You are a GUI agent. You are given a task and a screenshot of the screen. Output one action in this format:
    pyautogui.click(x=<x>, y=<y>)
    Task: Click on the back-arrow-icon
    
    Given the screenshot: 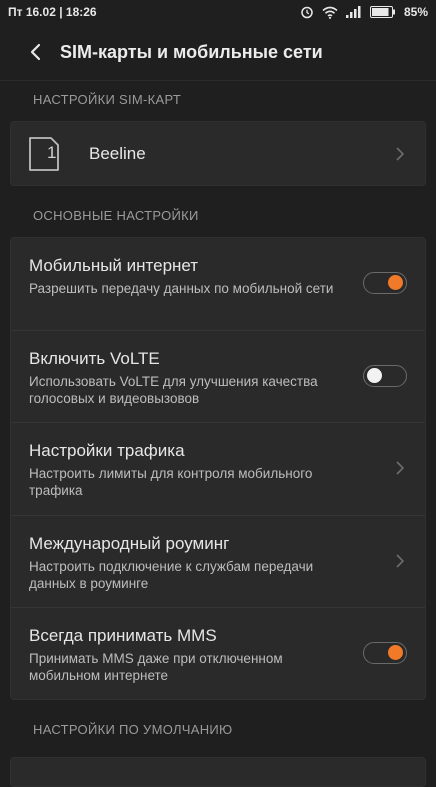 What is the action you would take?
    pyautogui.click(x=35, y=52)
    